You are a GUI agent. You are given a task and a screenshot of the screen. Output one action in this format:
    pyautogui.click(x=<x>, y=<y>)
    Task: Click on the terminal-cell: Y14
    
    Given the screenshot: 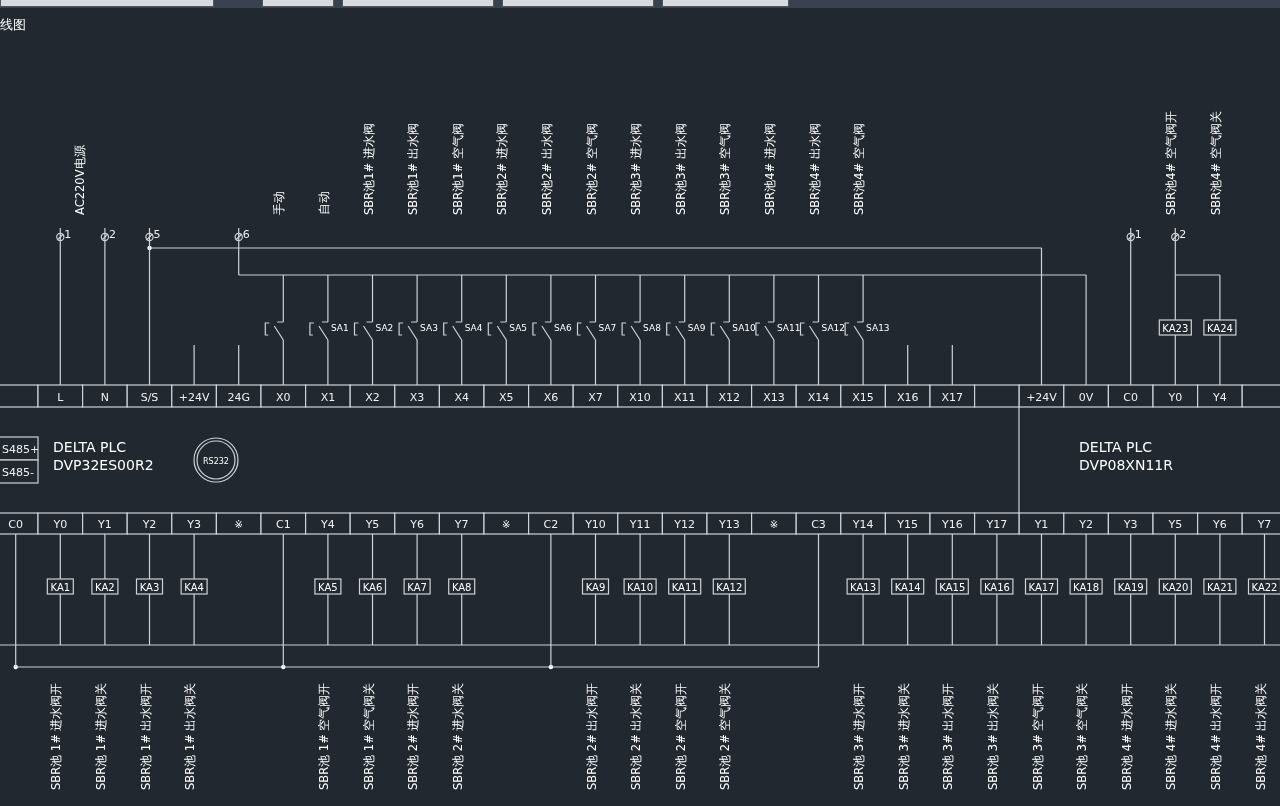 What is the action you would take?
    pyautogui.click(x=863, y=523)
    